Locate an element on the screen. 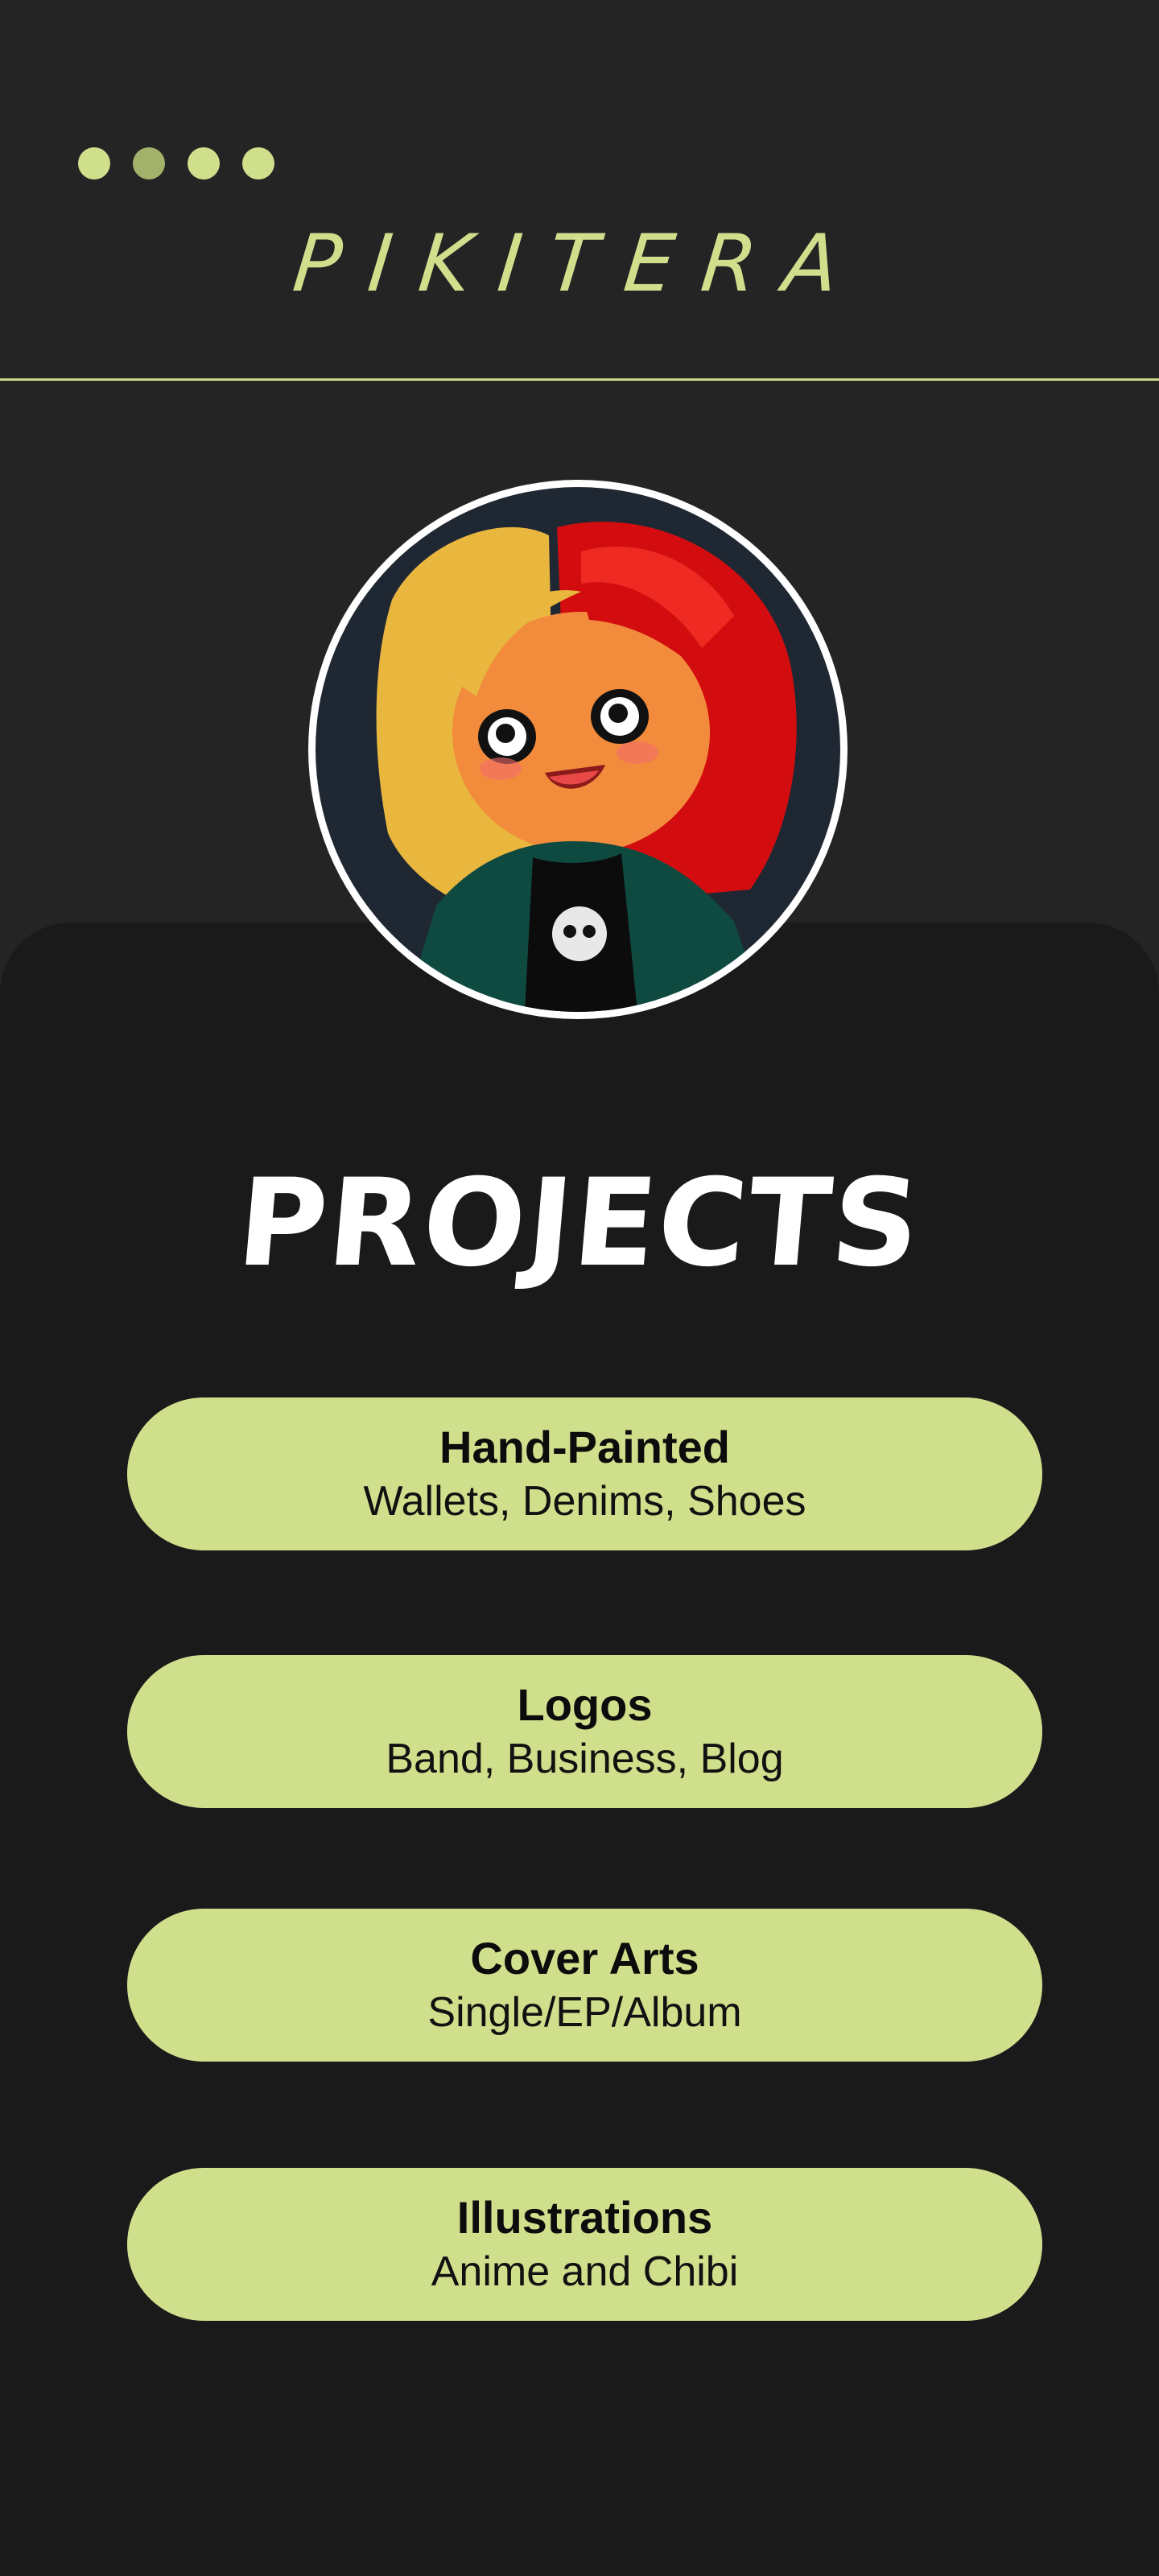 The image size is (1159, 2576). brand-logo: PIKITERA is located at coordinates (579, 264).